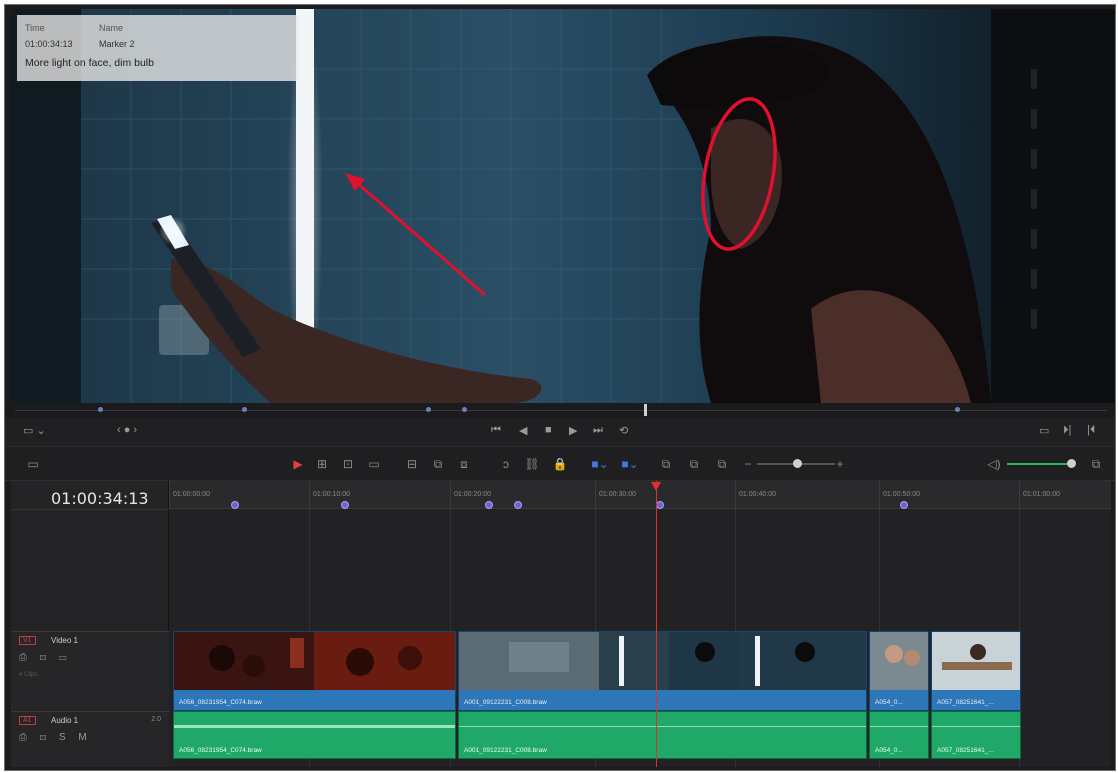 This screenshot has height=773, width=1118. Describe the element at coordinates (412, 464) in the screenshot. I see `insert-clip-icon: ⊟` at that location.